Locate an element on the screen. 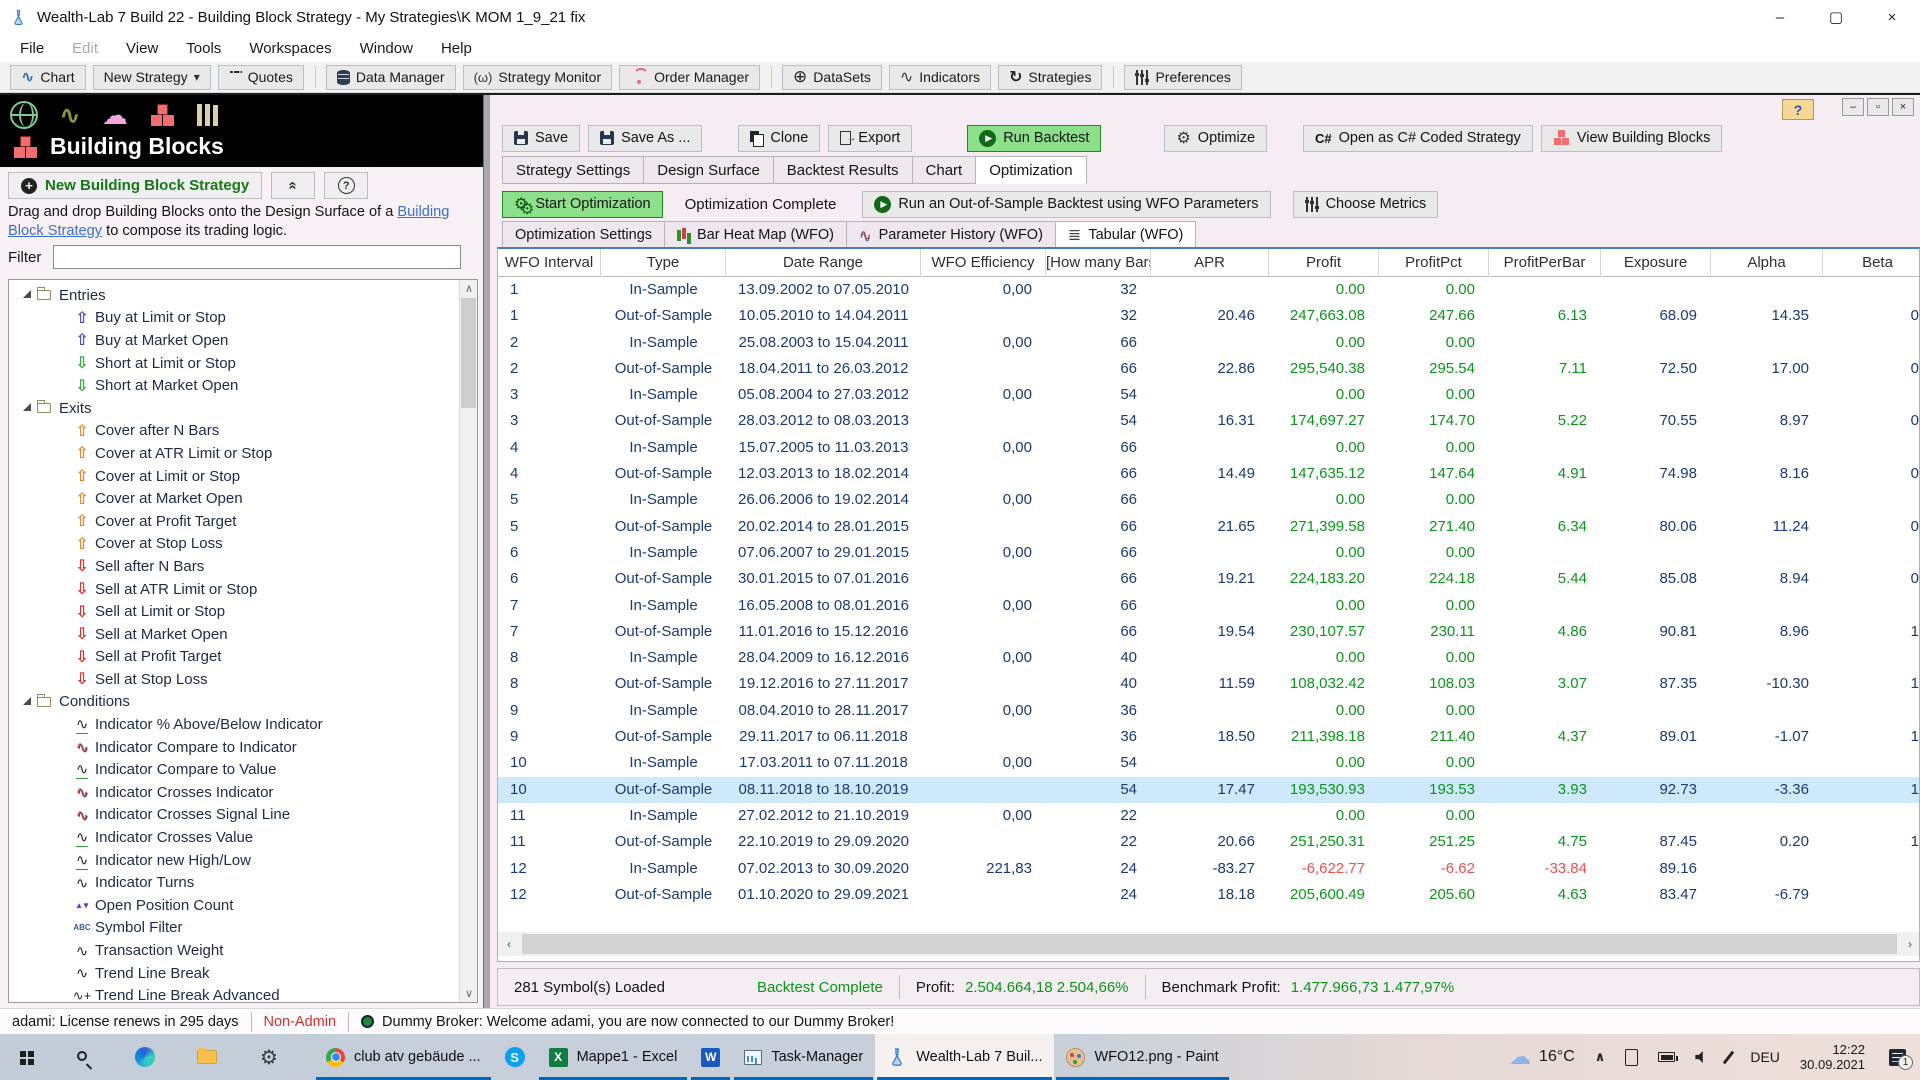 The width and height of the screenshot is (1920, 1080). toolbar-button-strategy-monitor: Strategy Monitor is located at coordinates (537, 77).